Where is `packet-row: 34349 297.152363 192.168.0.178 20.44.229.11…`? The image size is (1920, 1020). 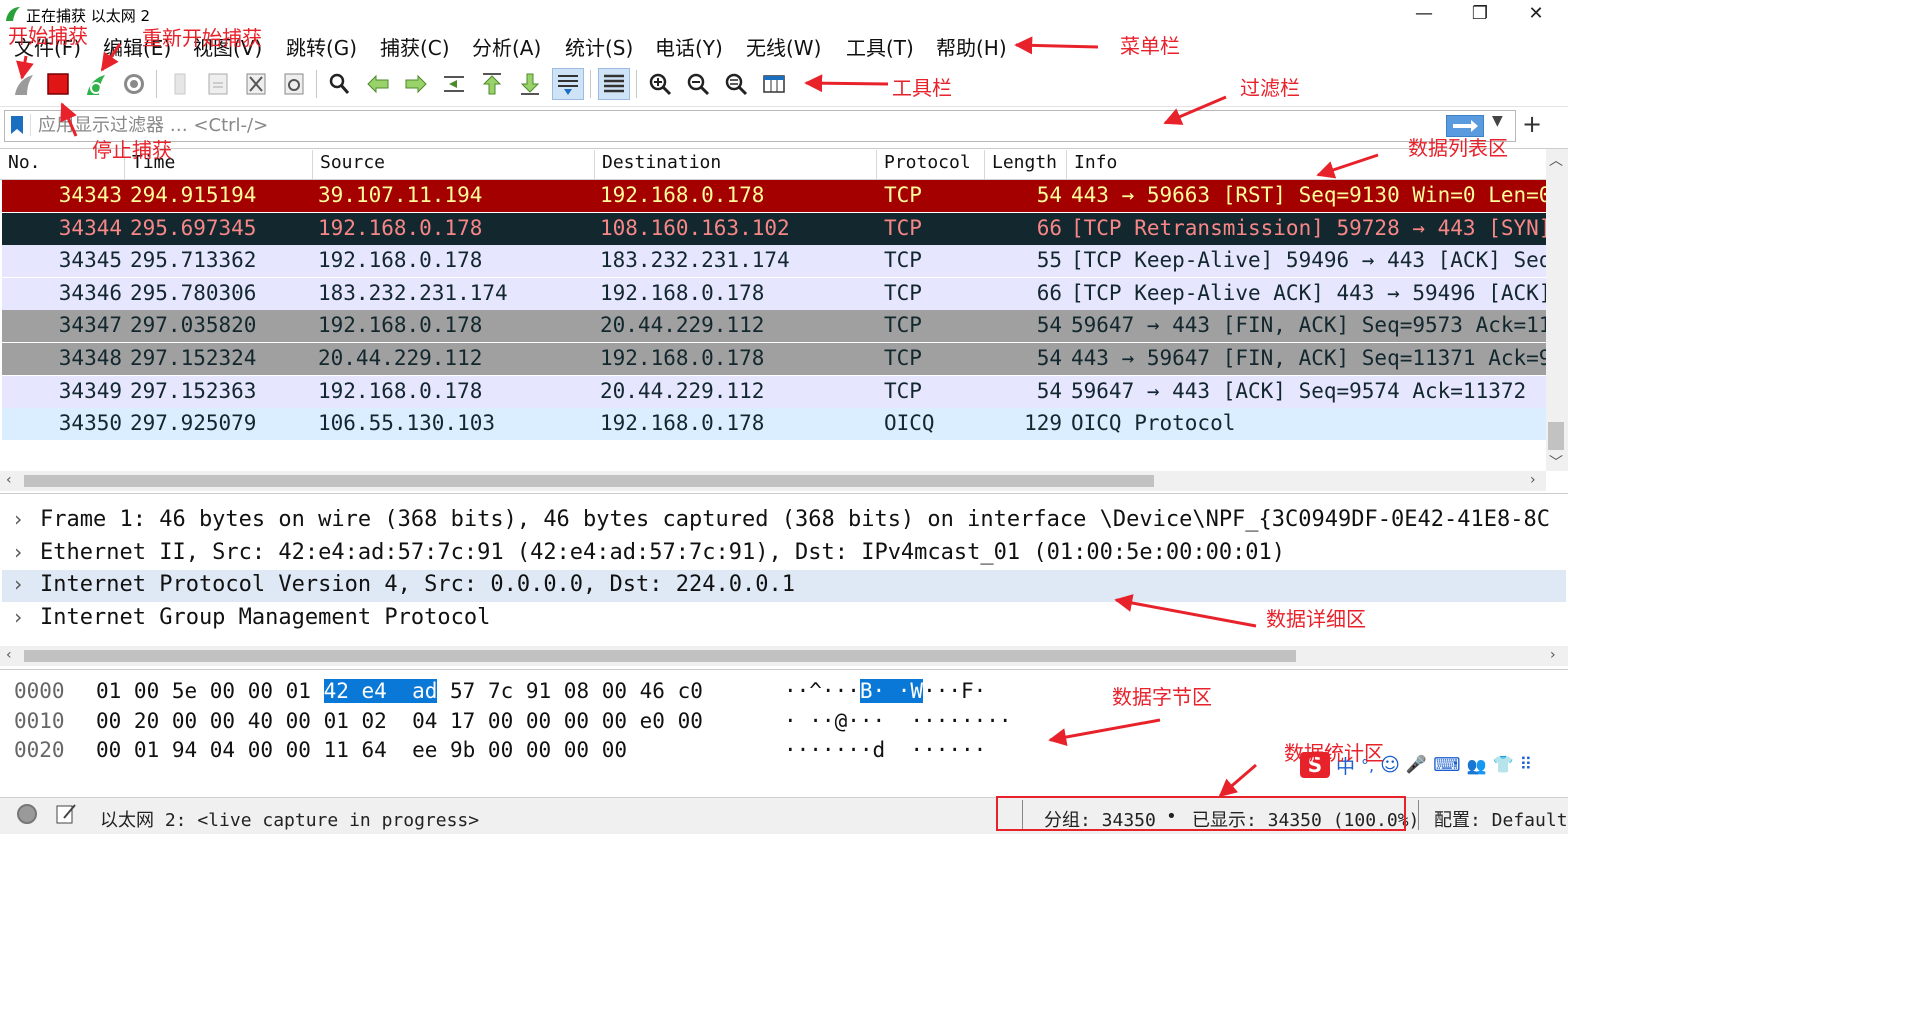 packet-row: 34349 297.152363 192.168.0.178 20.44.229.11… is located at coordinates (774, 391).